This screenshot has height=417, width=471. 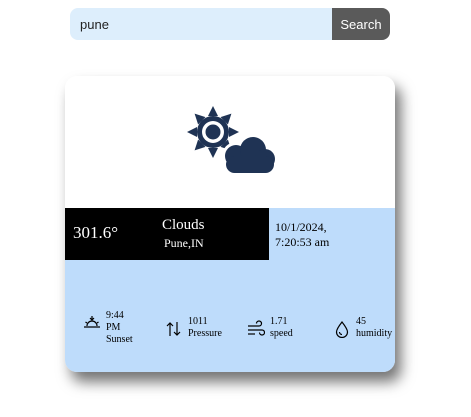 I want to click on city-search-input, so click(x=201, y=24).